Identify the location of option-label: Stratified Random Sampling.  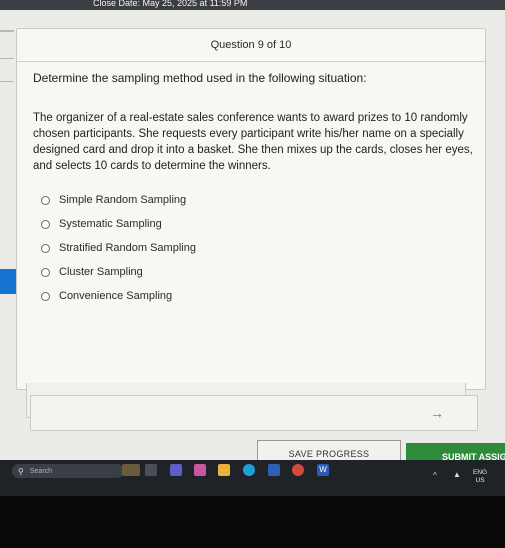
(127, 248).